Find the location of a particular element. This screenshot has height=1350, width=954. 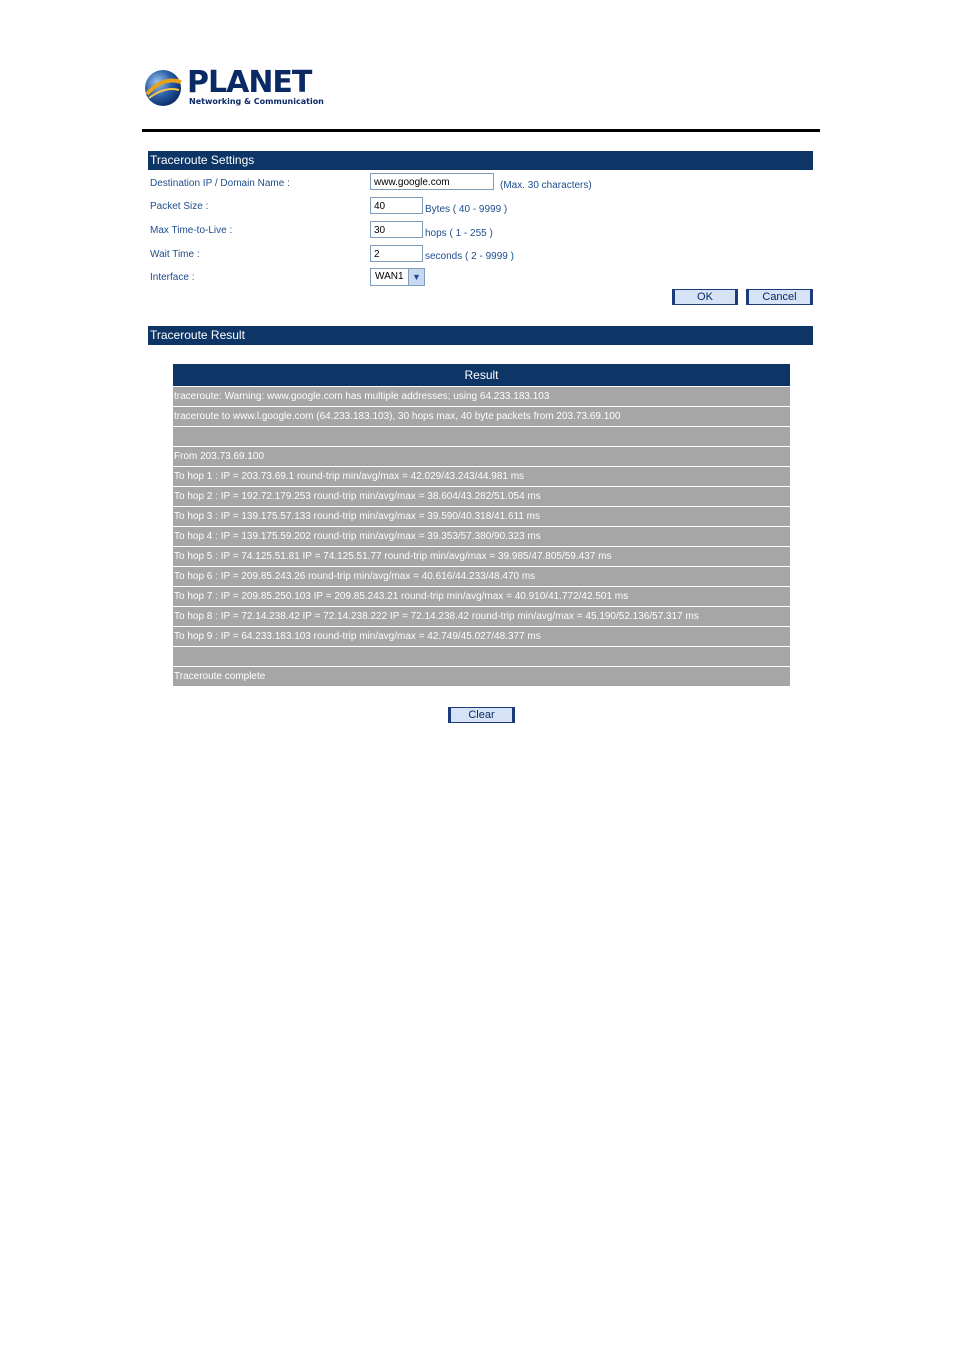

interface-label: Interface : is located at coordinates (172, 277).